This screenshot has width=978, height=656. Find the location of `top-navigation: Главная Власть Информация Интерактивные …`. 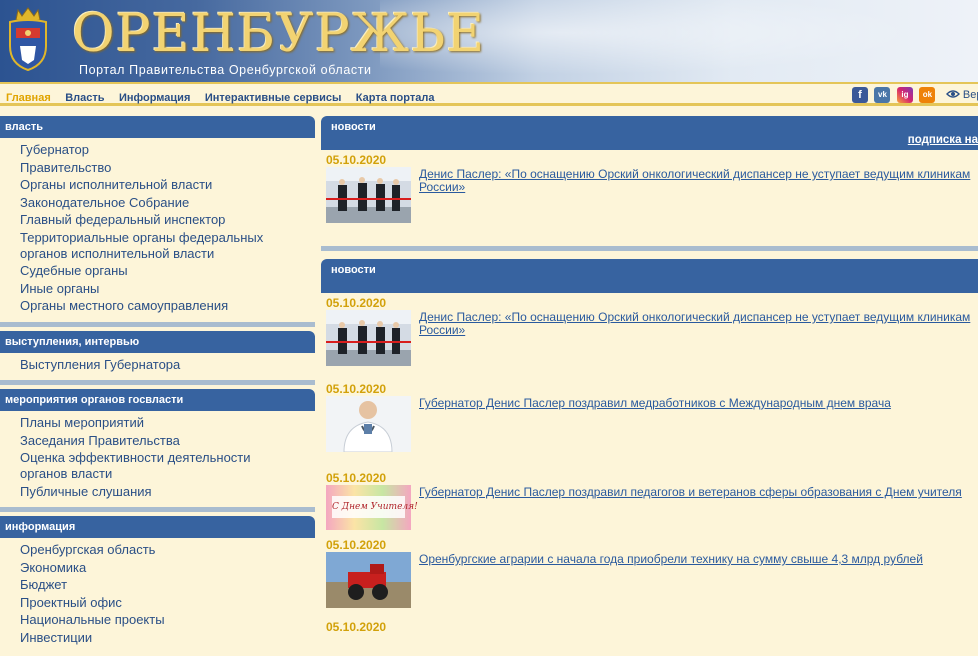

top-navigation: Главная Власть Информация Интерактивные … is located at coordinates (489, 94).